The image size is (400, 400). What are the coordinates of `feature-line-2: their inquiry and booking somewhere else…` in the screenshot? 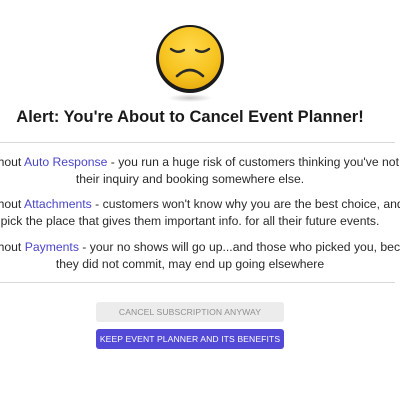 It's located at (190, 179).